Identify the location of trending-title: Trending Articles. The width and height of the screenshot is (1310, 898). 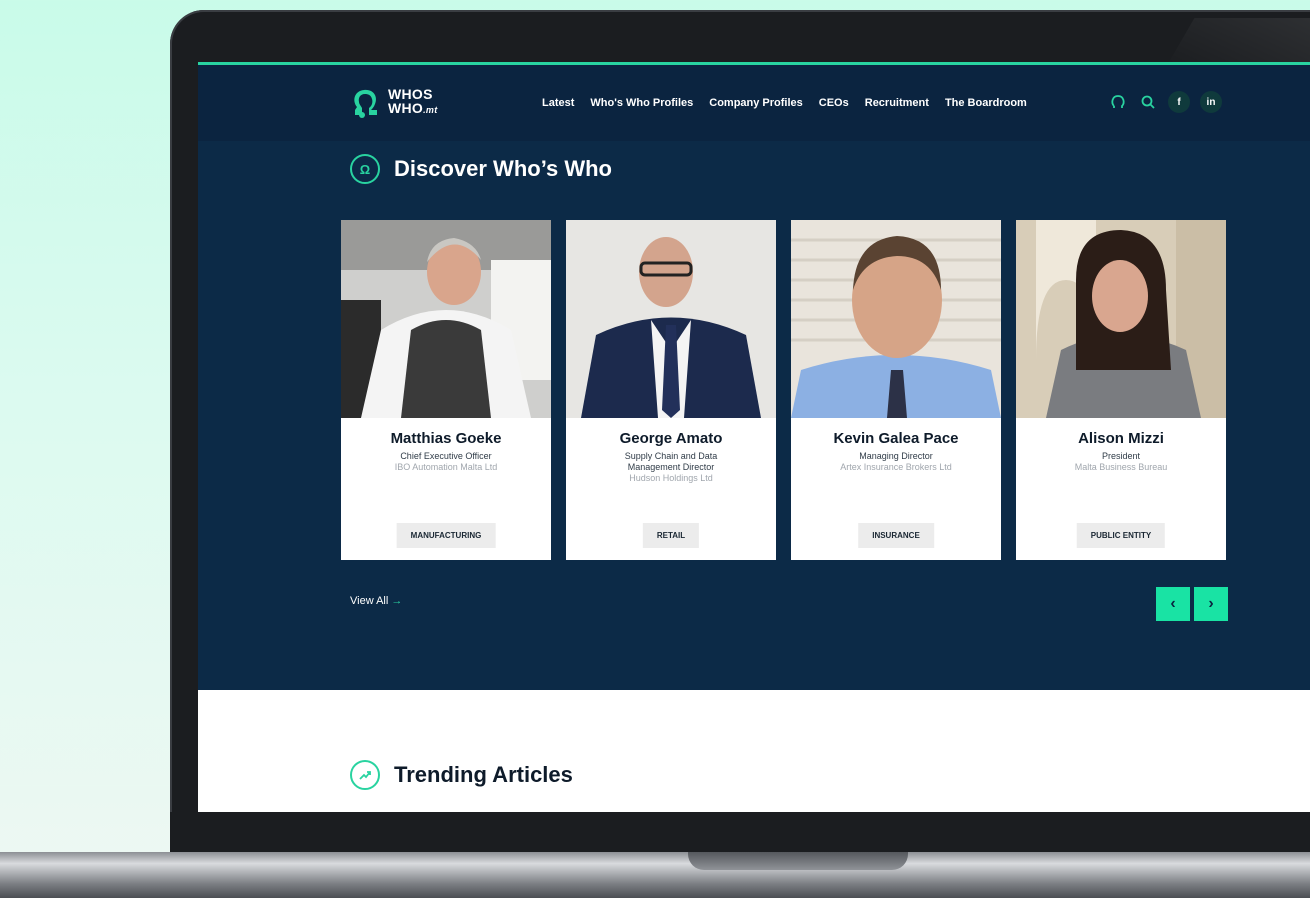
(483, 774).